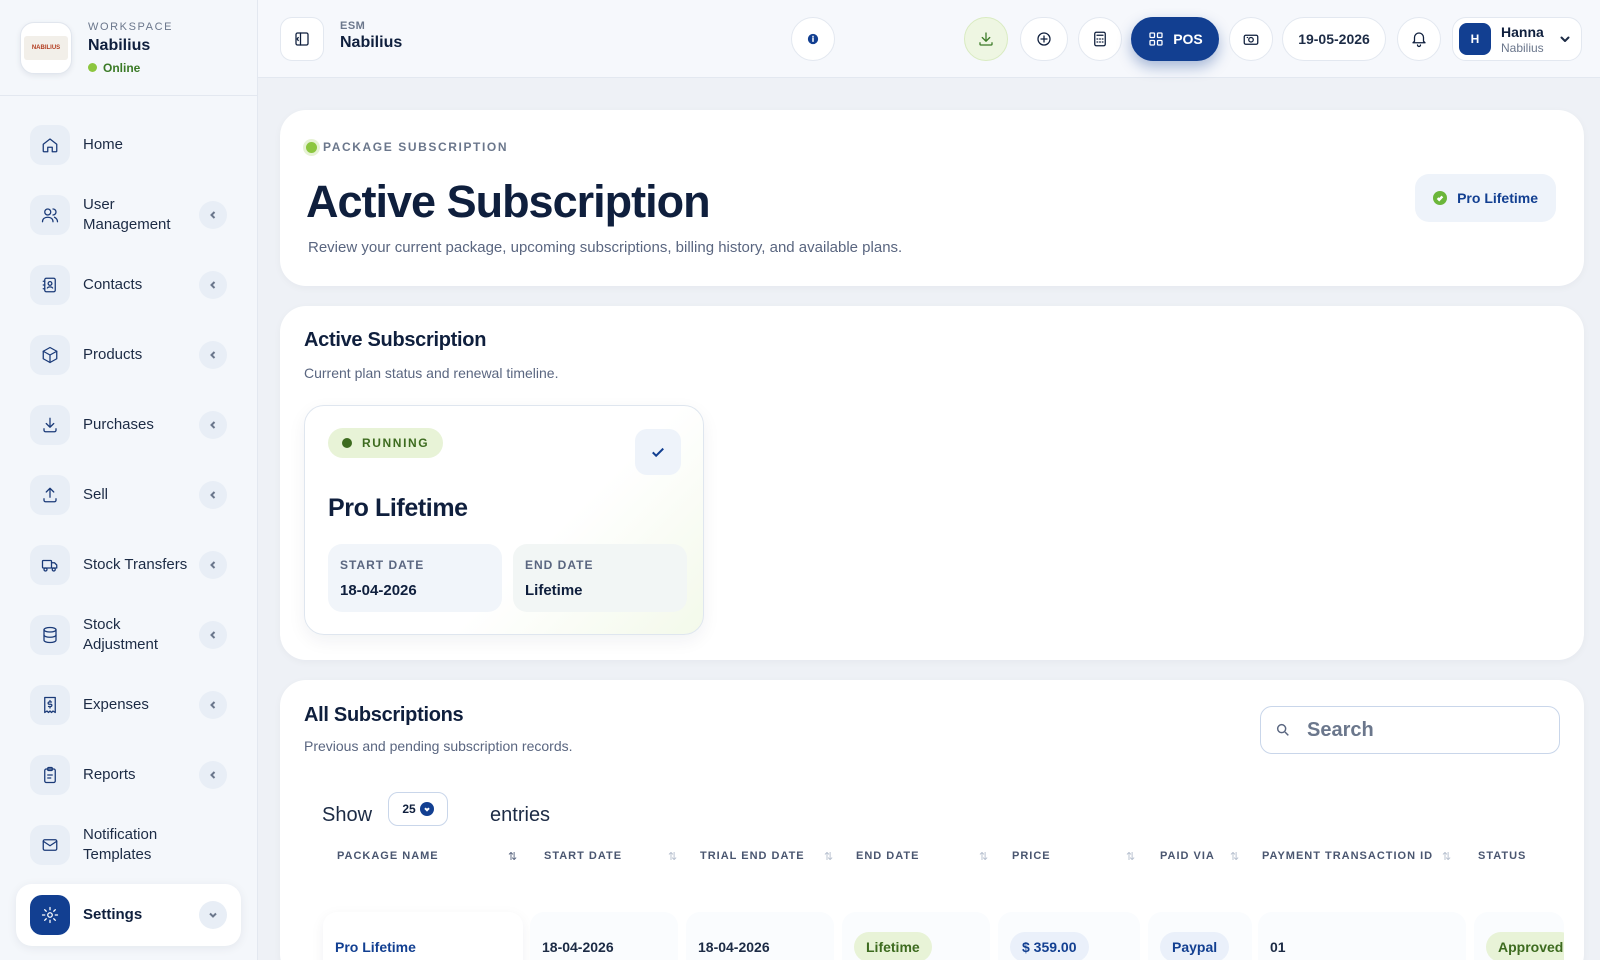 The height and width of the screenshot is (960, 1600). Describe the element at coordinates (887, 856) in the screenshot. I see `column-header-end-date: END DATE` at that location.